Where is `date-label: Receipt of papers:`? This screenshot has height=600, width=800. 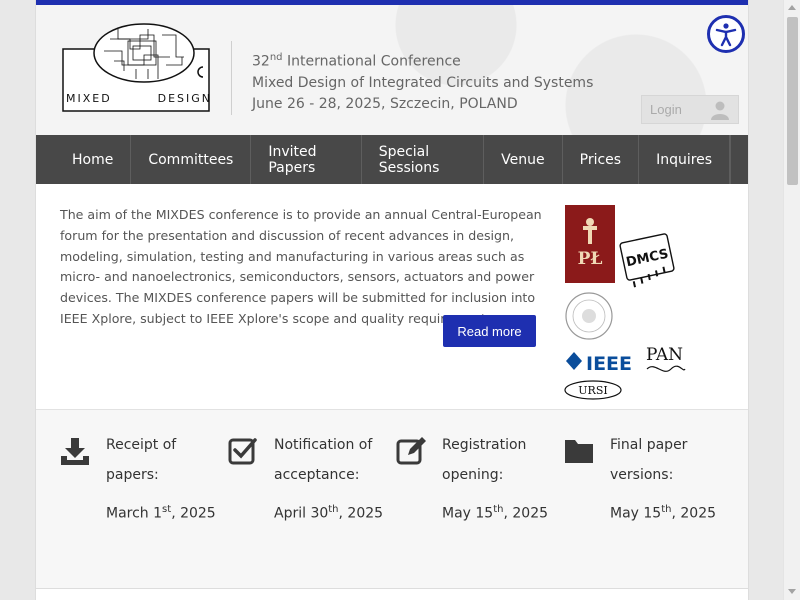
date-label: Receipt of papers: is located at coordinates (141, 460).